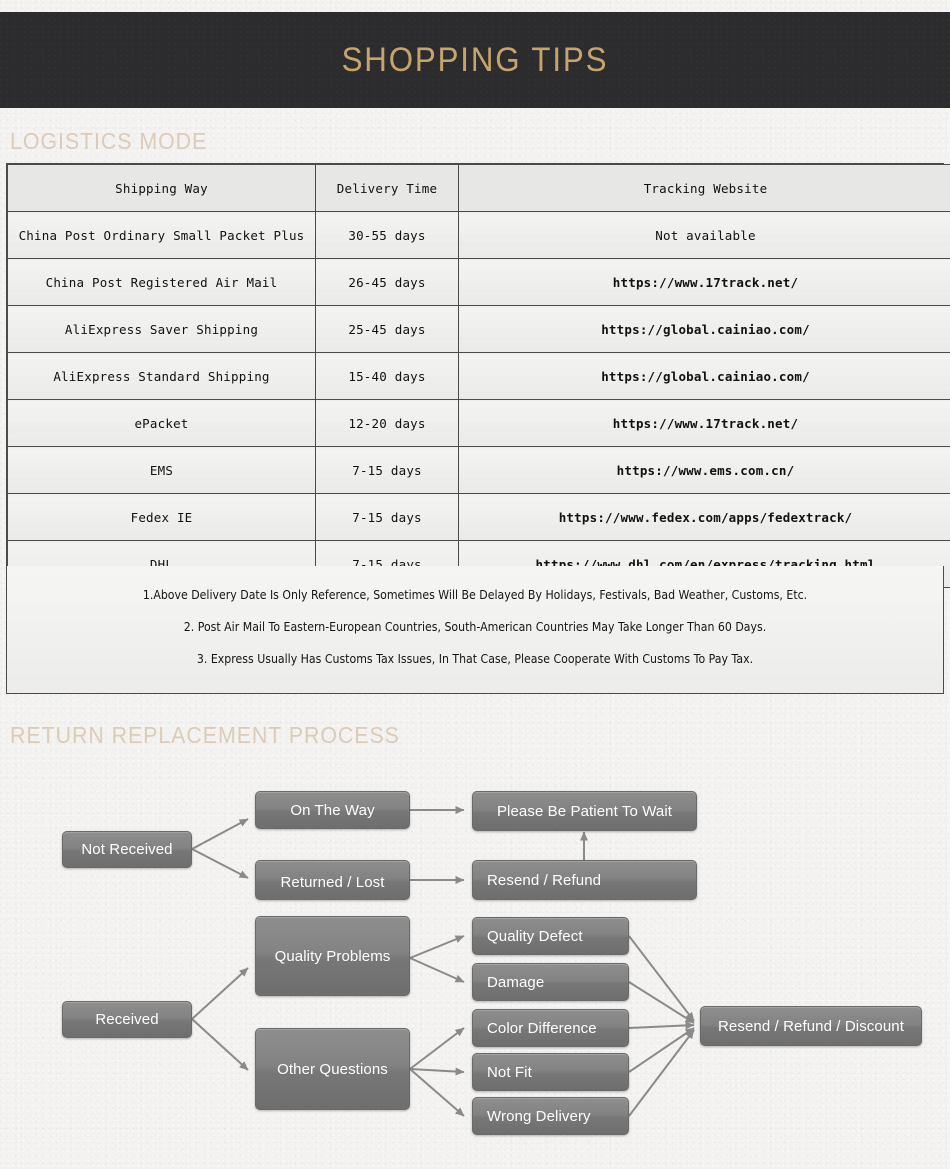 The width and height of the screenshot is (950, 1169). I want to click on column-header-shipping-way: Shipping Way, so click(161, 188).